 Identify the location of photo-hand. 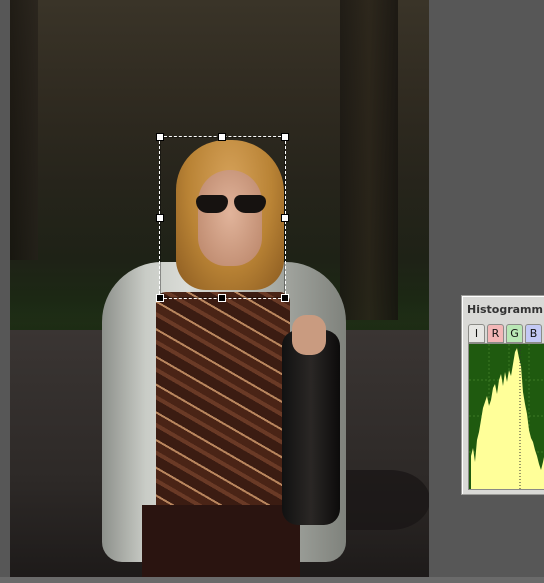
(309, 335).